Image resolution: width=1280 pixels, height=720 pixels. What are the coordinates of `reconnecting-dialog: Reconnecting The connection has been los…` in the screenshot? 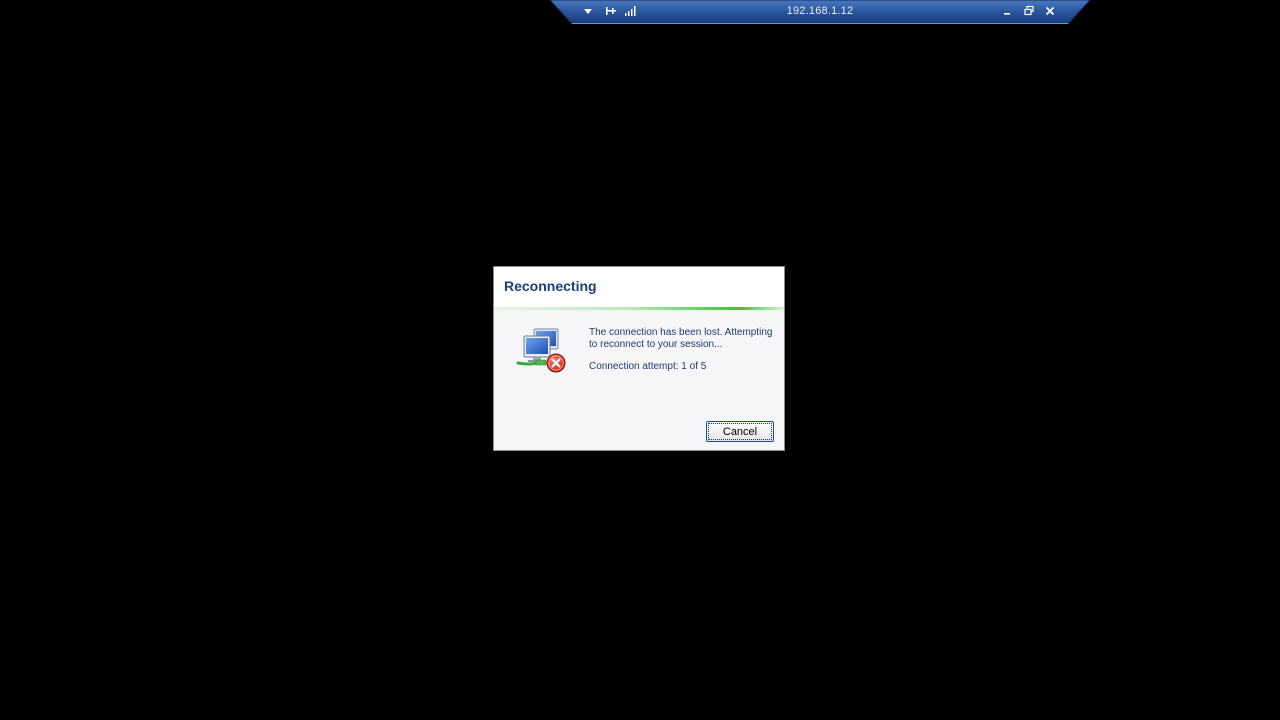 It's located at (639, 358).